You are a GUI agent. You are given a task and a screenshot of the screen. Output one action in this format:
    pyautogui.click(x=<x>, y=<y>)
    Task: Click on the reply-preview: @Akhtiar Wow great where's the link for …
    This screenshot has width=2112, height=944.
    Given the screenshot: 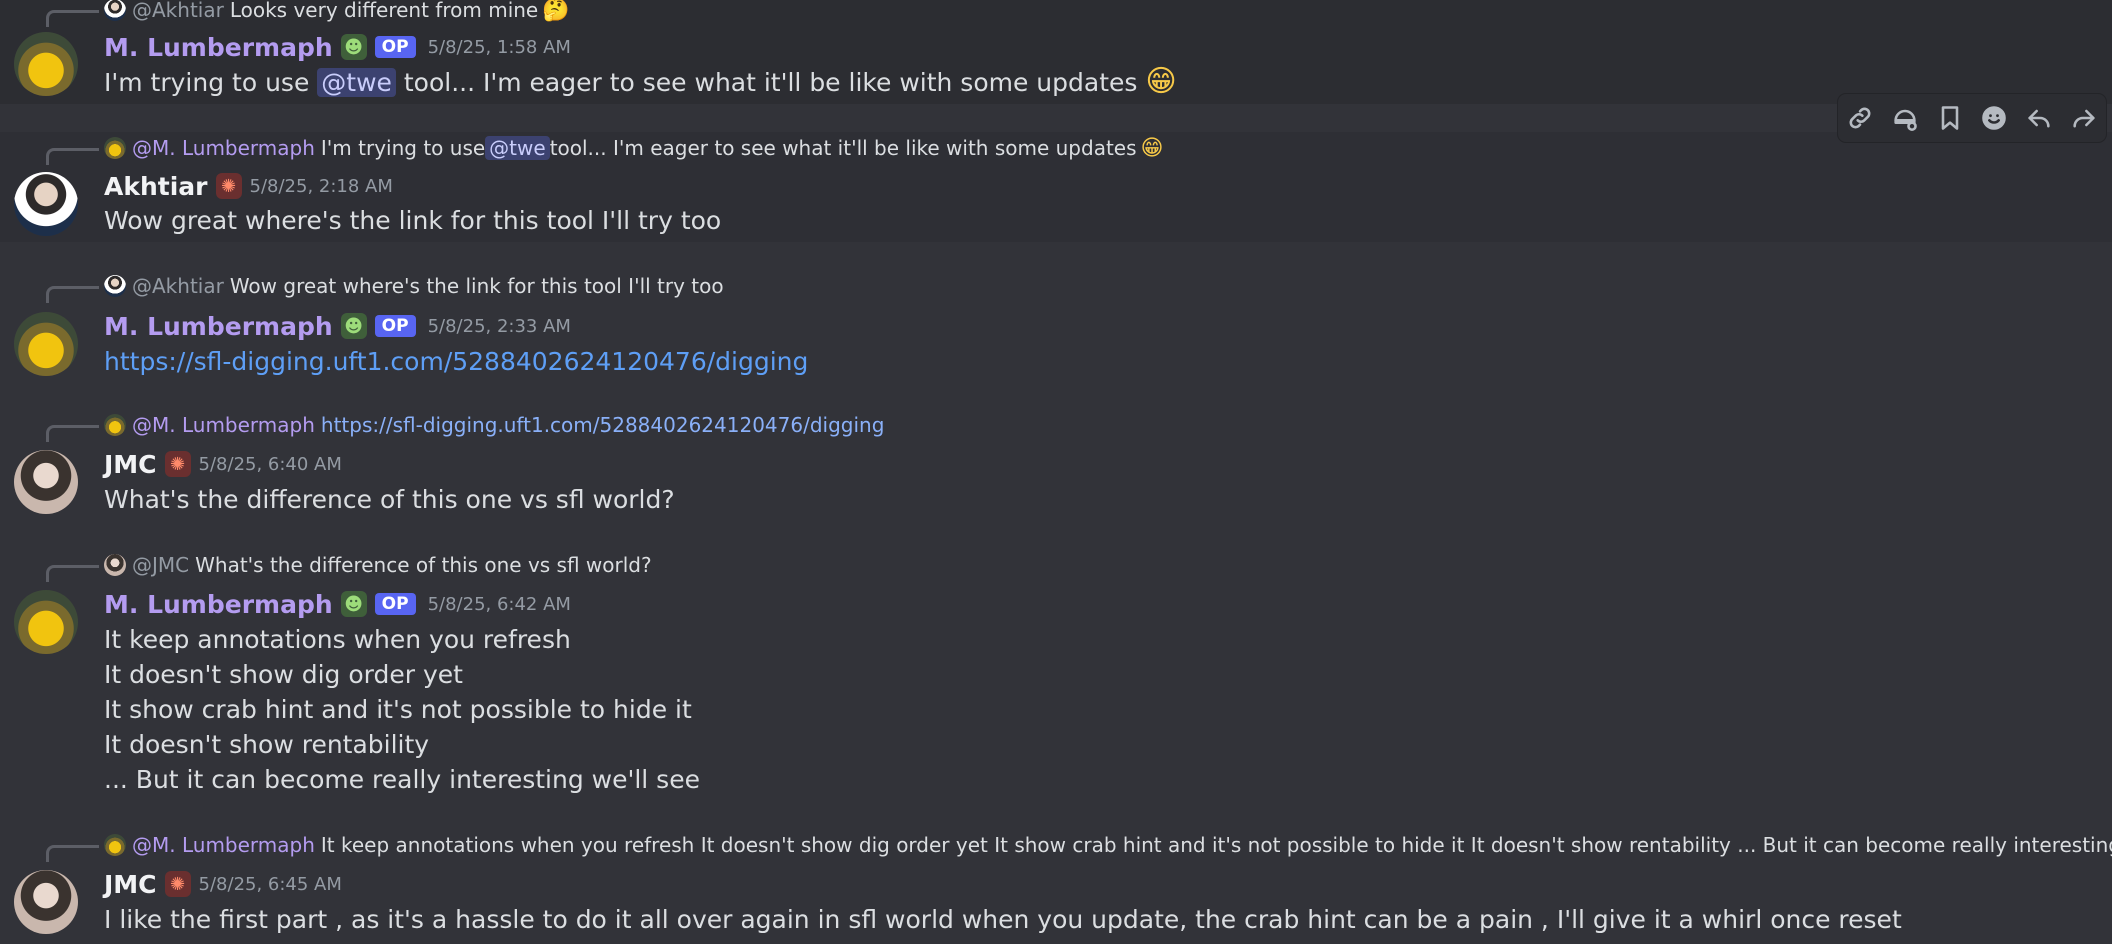 What is the action you would take?
    pyautogui.click(x=414, y=286)
    